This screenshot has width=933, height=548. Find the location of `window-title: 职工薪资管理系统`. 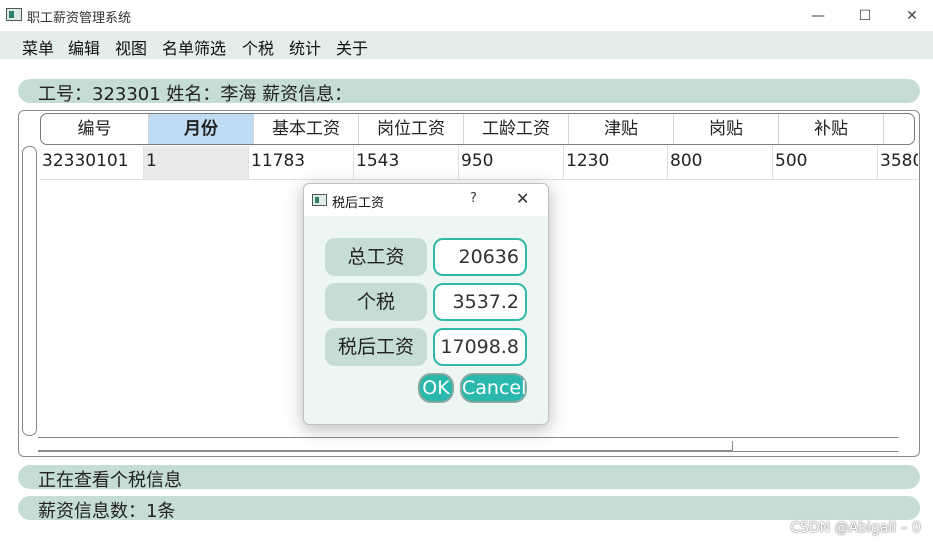

window-title: 职工薪资管理系统 is located at coordinates (79, 18).